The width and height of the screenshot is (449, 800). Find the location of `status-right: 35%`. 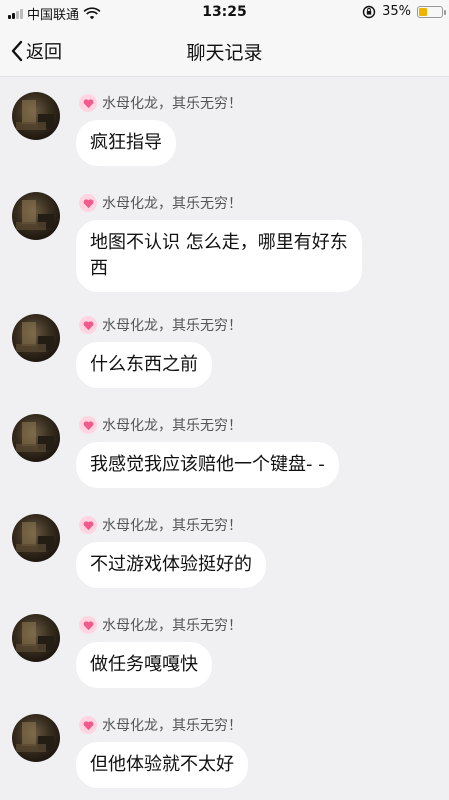

status-right: 35% is located at coordinates (404, 11).